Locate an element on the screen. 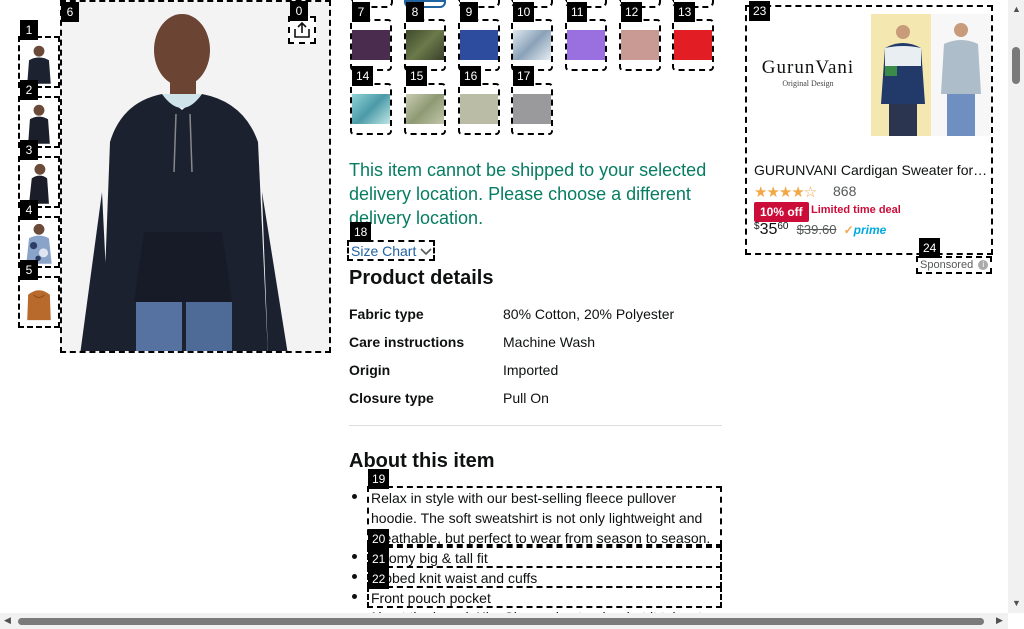 The height and width of the screenshot is (629, 1024). annotation-tag: 19 is located at coordinates (379, 479).